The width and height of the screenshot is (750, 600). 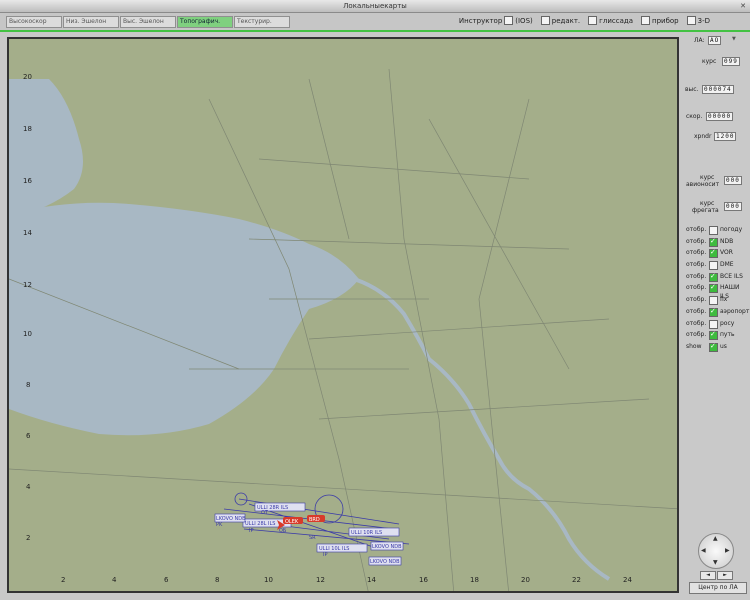 What do you see at coordinates (727, 264) in the screenshot?
I see `toggle-label: DME` at bounding box center [727, 264].